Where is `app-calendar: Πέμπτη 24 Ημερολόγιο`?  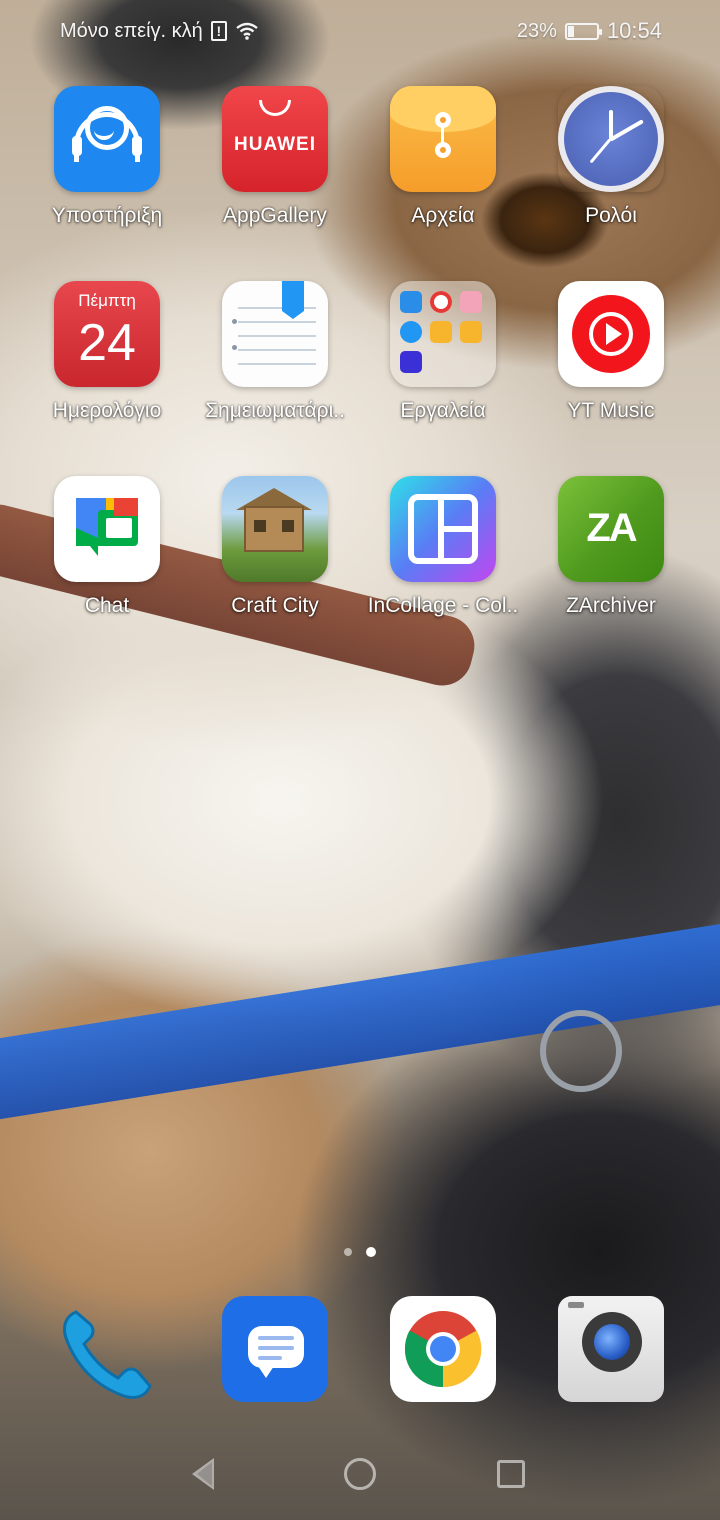
app-calendar: Πέμπτη 24 Ημερολόγιο is located at coordinates (107, 352).